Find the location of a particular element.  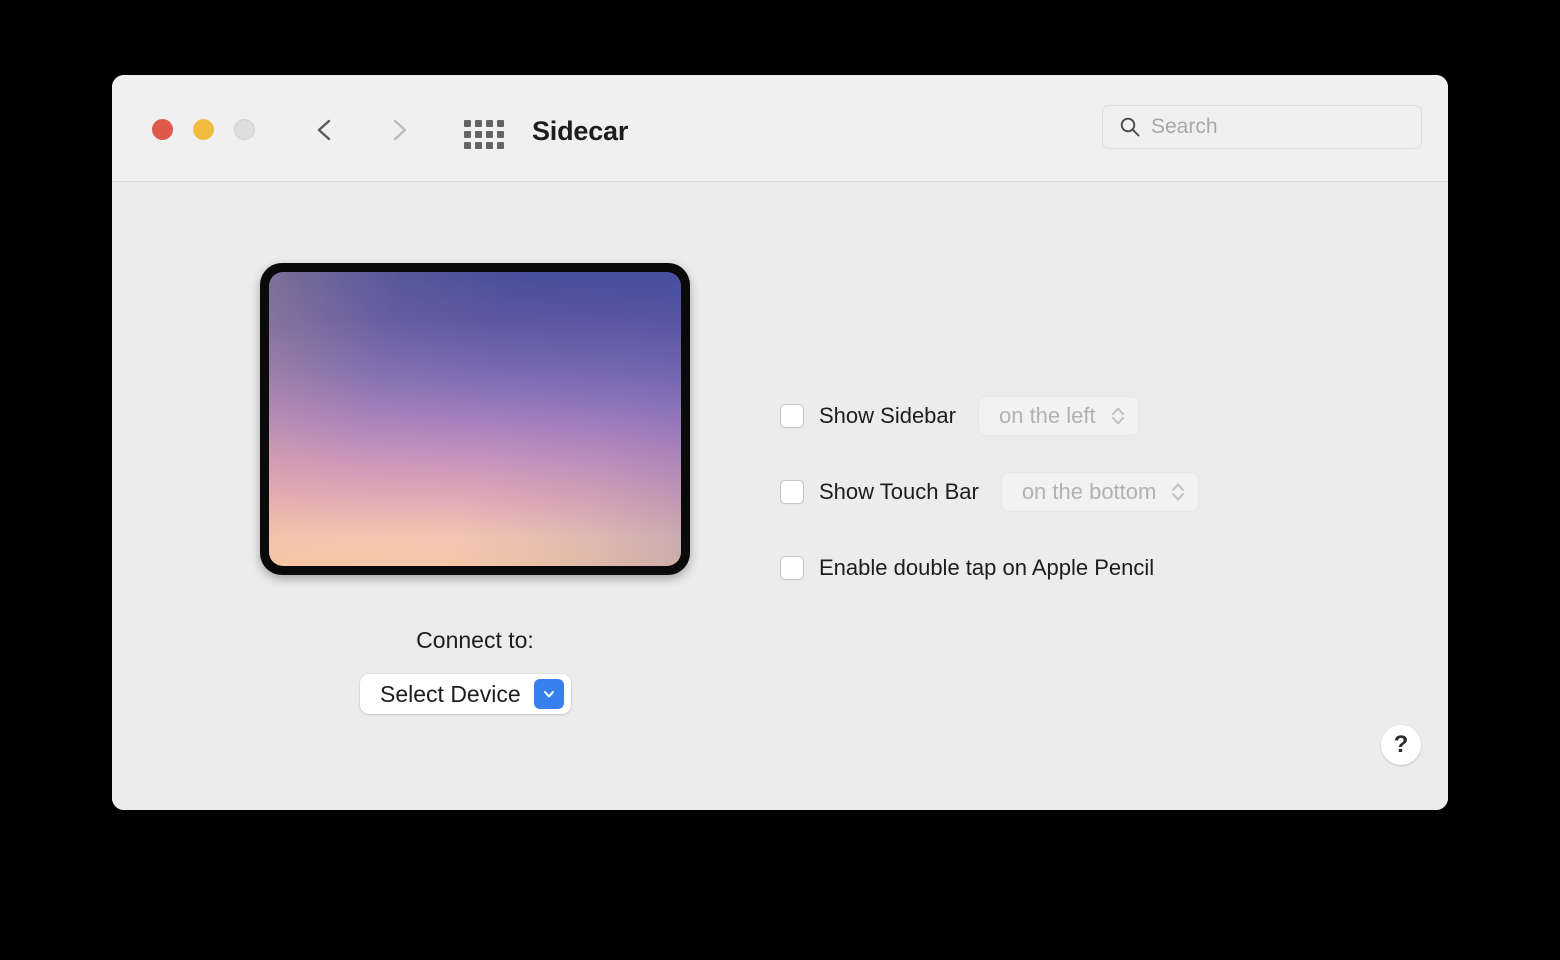

option-row-show-sidebar: Show Sidebar on the left is located at coordinates (989, 416).